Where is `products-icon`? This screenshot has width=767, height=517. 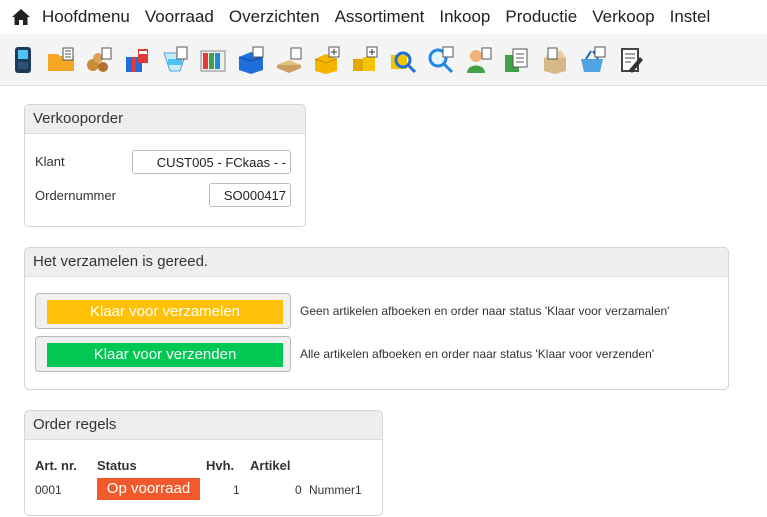
products-icon is located at coordinates (99, 60).